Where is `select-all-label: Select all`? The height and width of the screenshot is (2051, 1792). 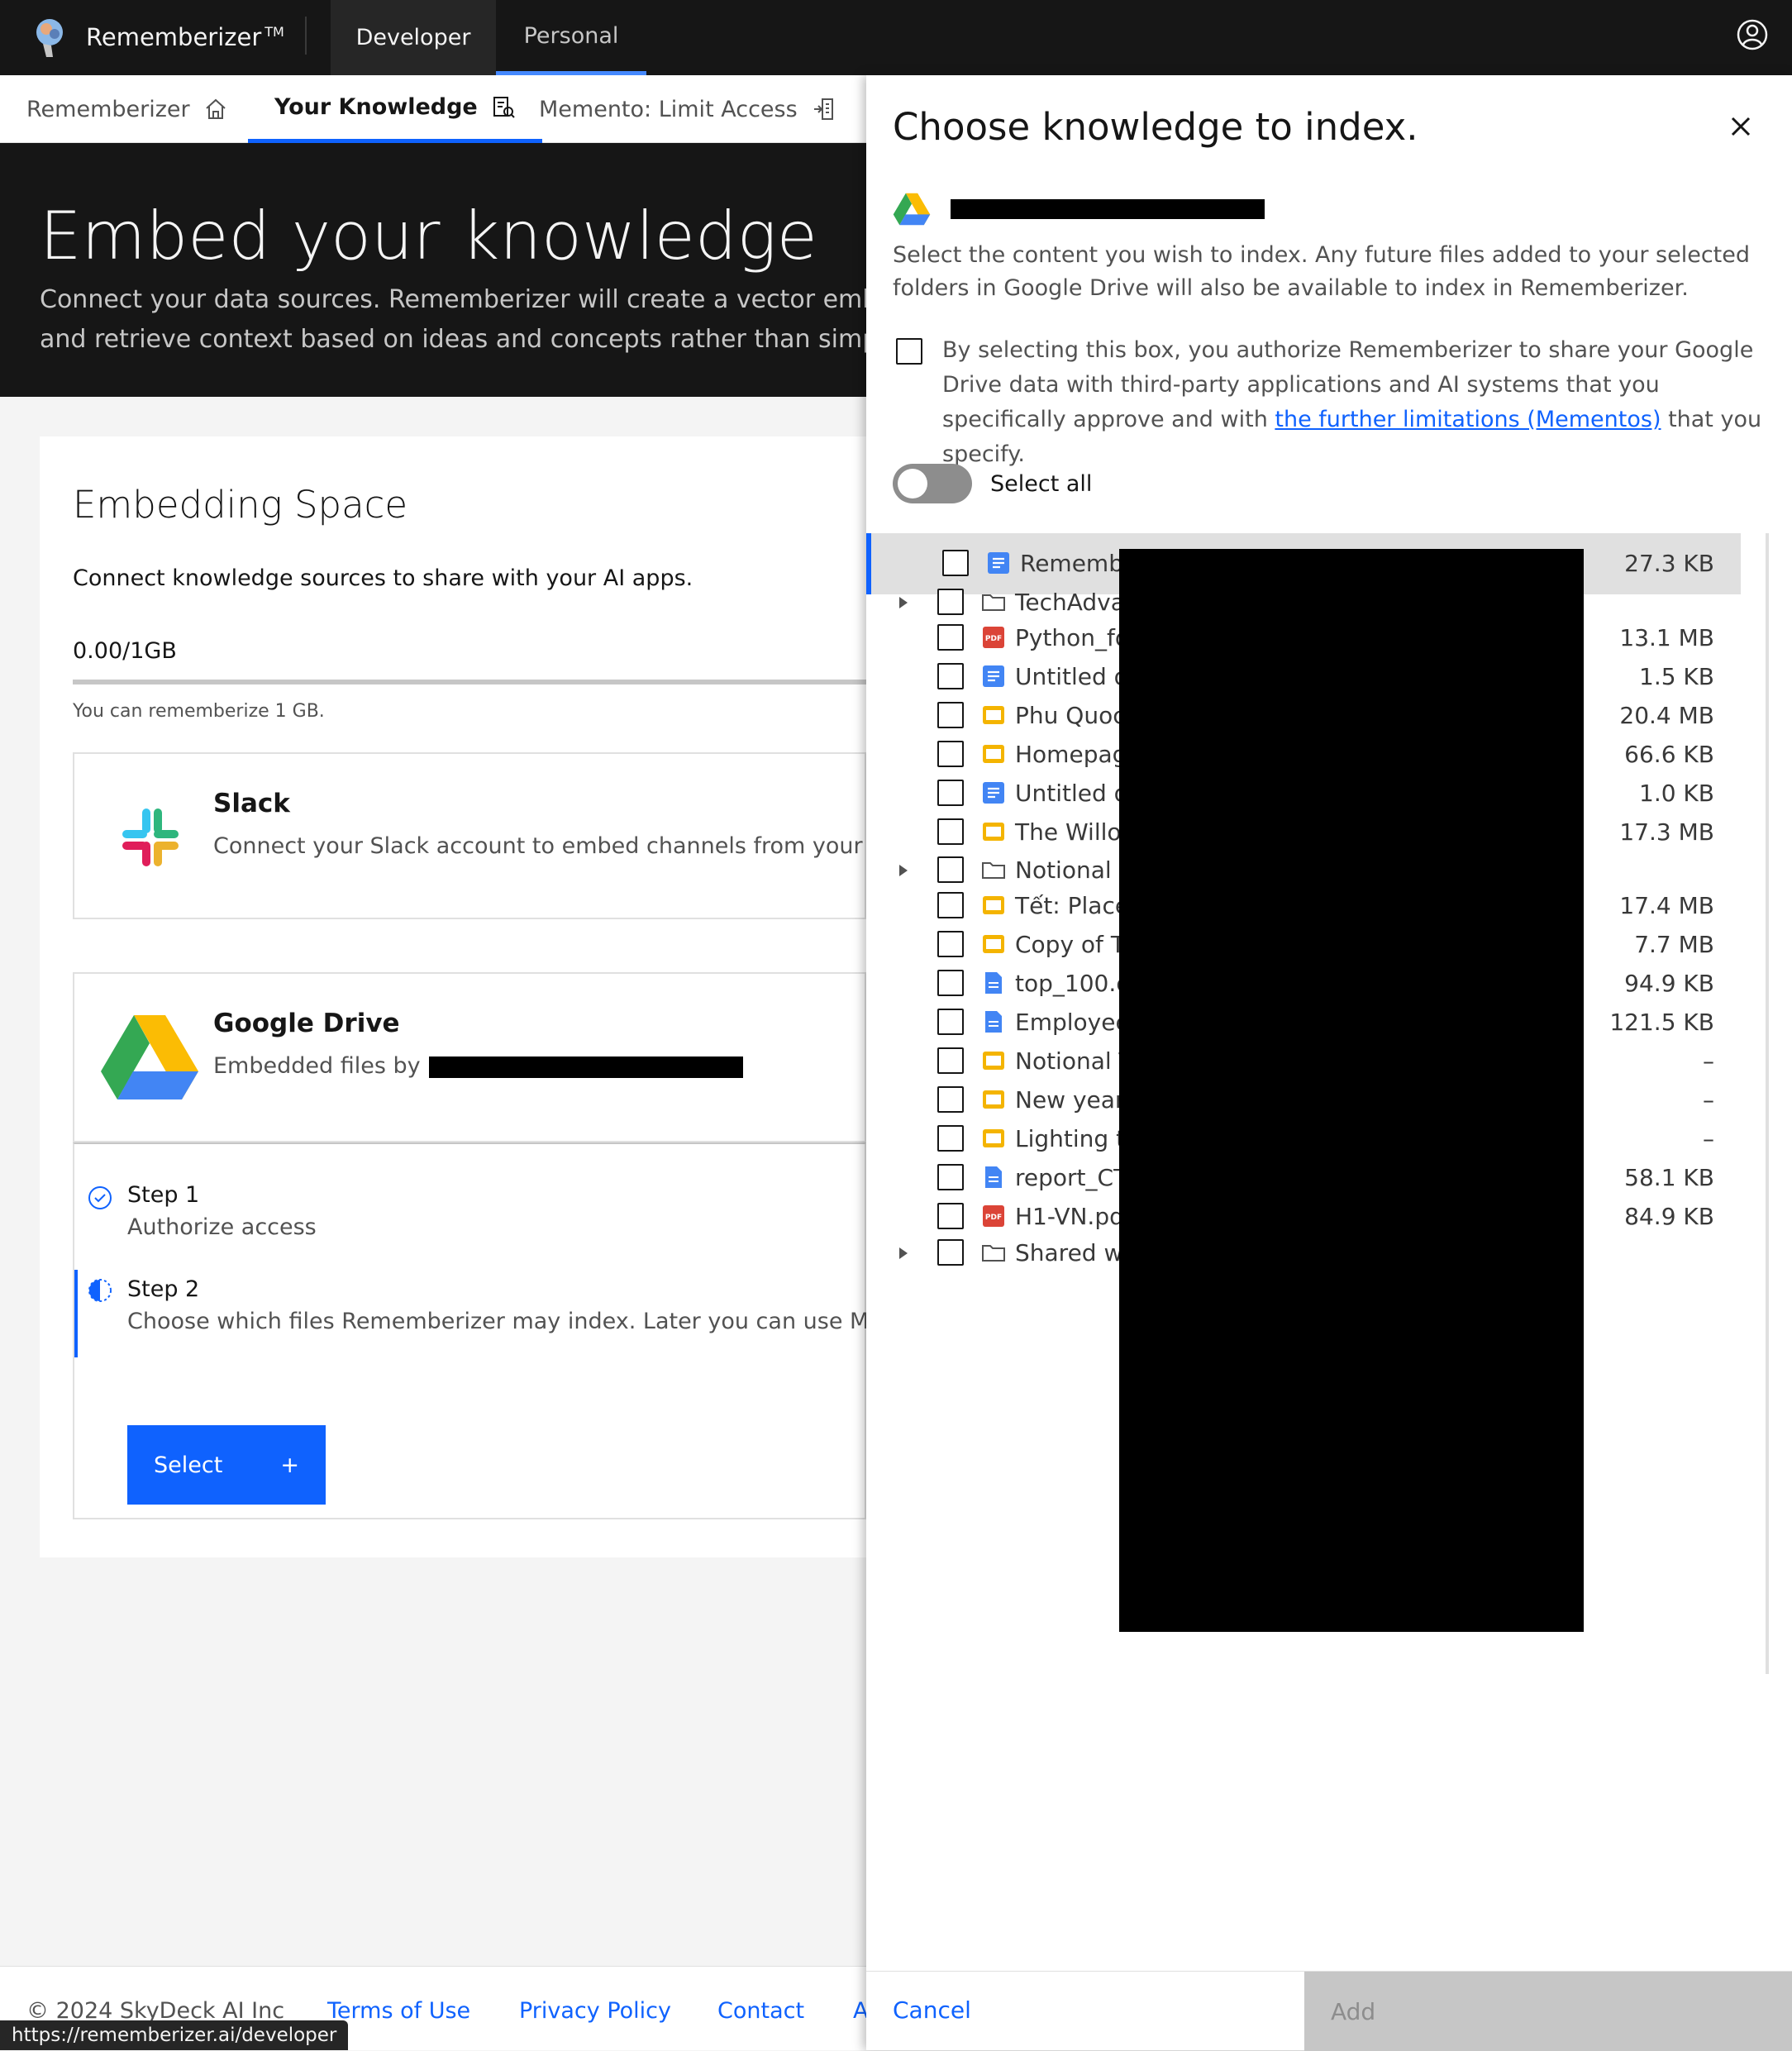 select-all-label: Select all is located at coordinates (1041, 483).